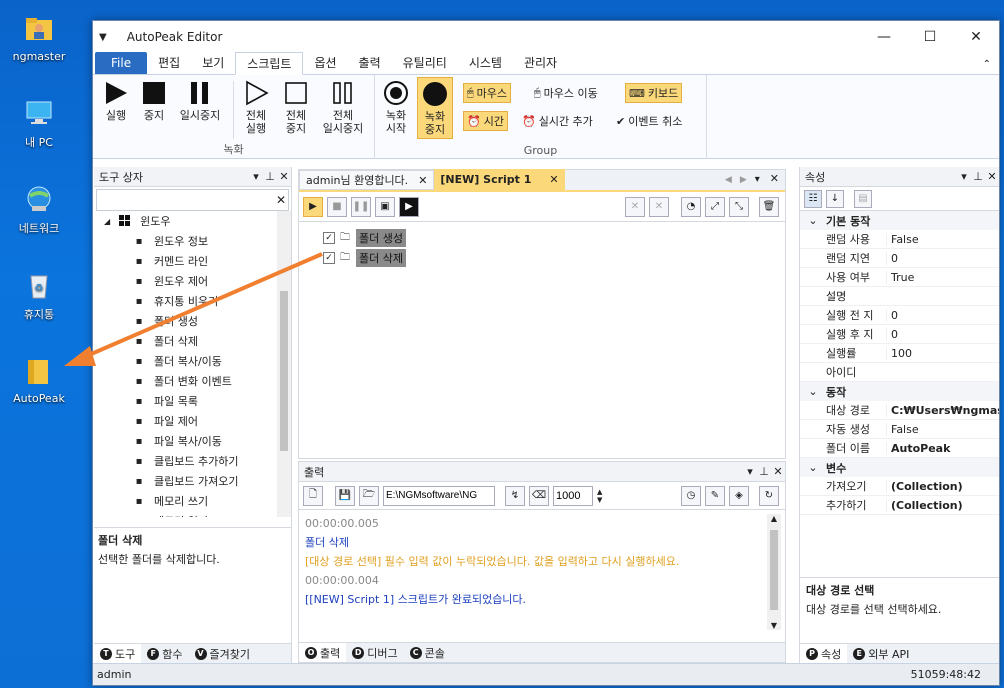  Describe the element at coordinates (899, 410) in the screenshot. I see `property-row: 대상 경로C:₩Users₩ngmaste` at that location.